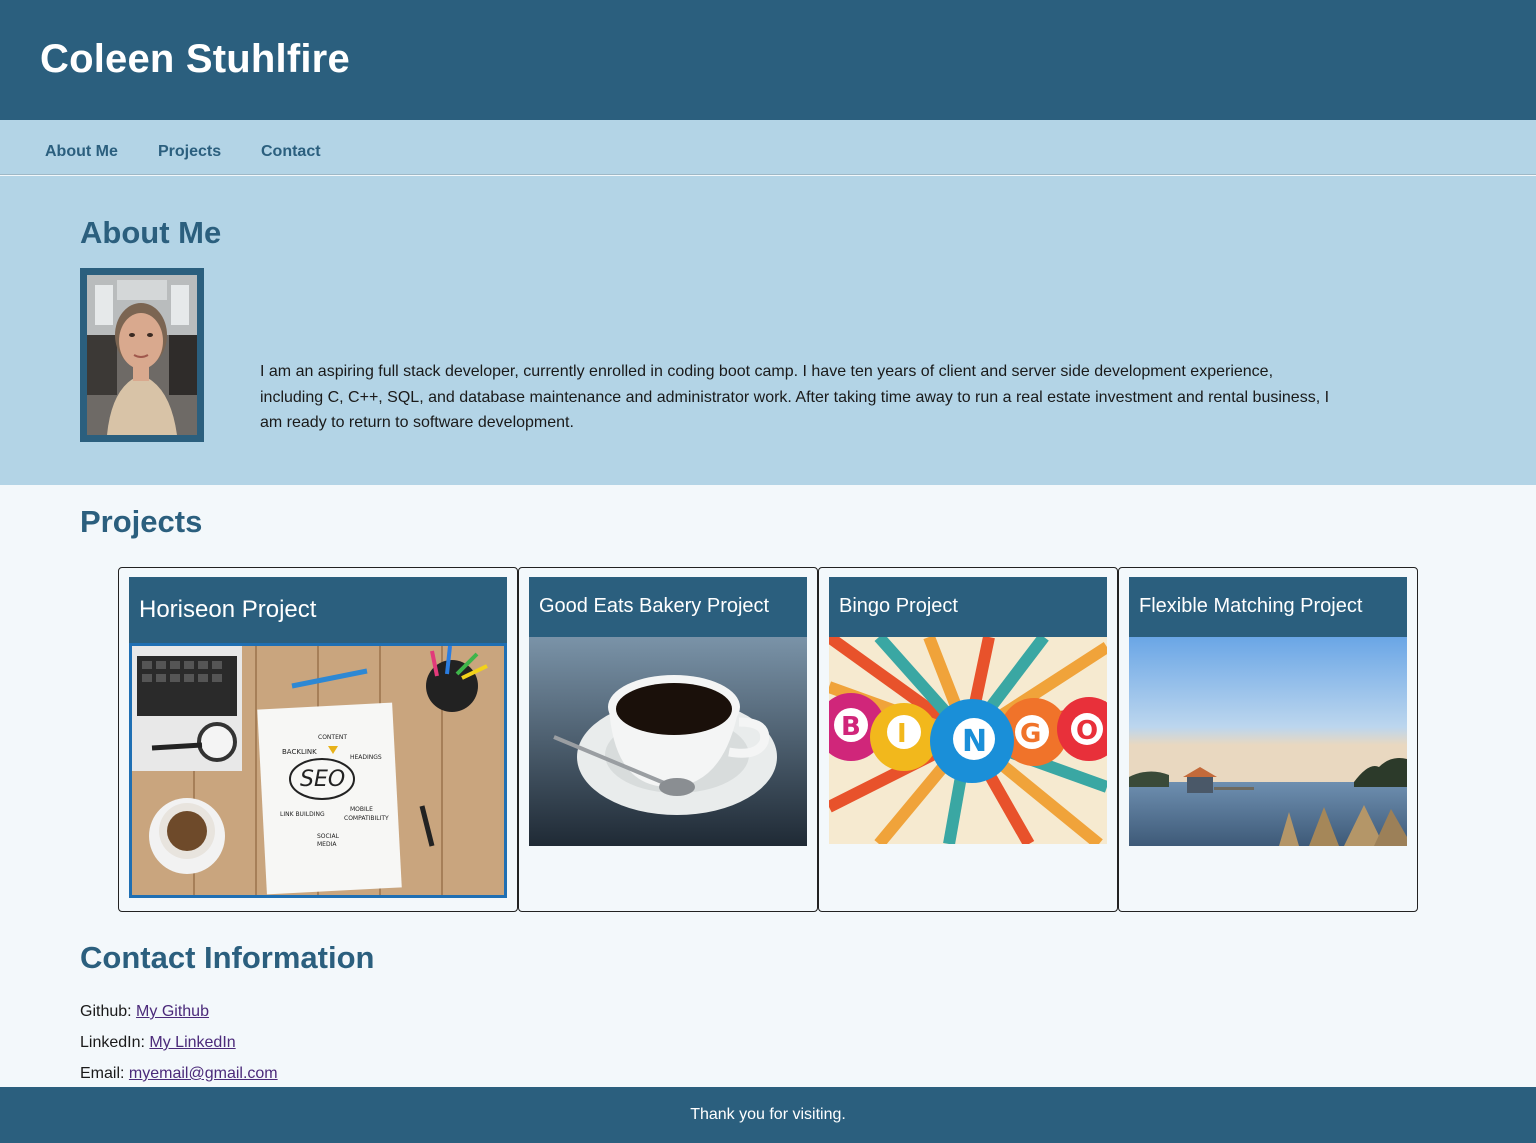 The image size is (1536, 1143). I want to click on email-label: Email:, so click(102, 1073).